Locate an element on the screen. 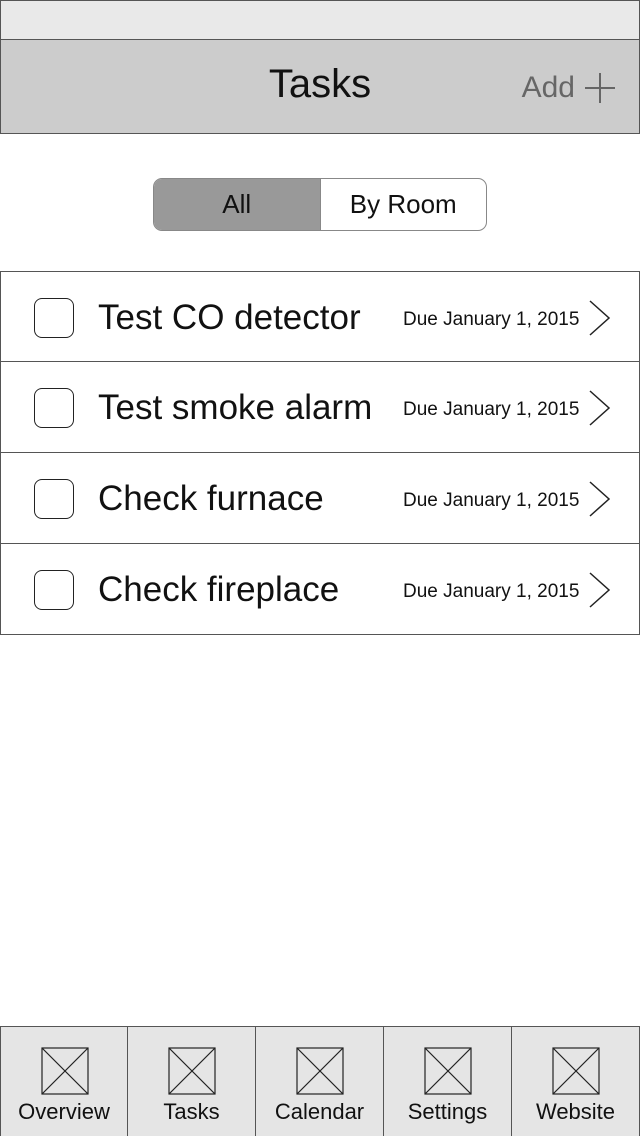 This screenshot has height=1136, width=640. task-row: Test CO detector Due January 1, 2015 is located at coordinates (320, 316).